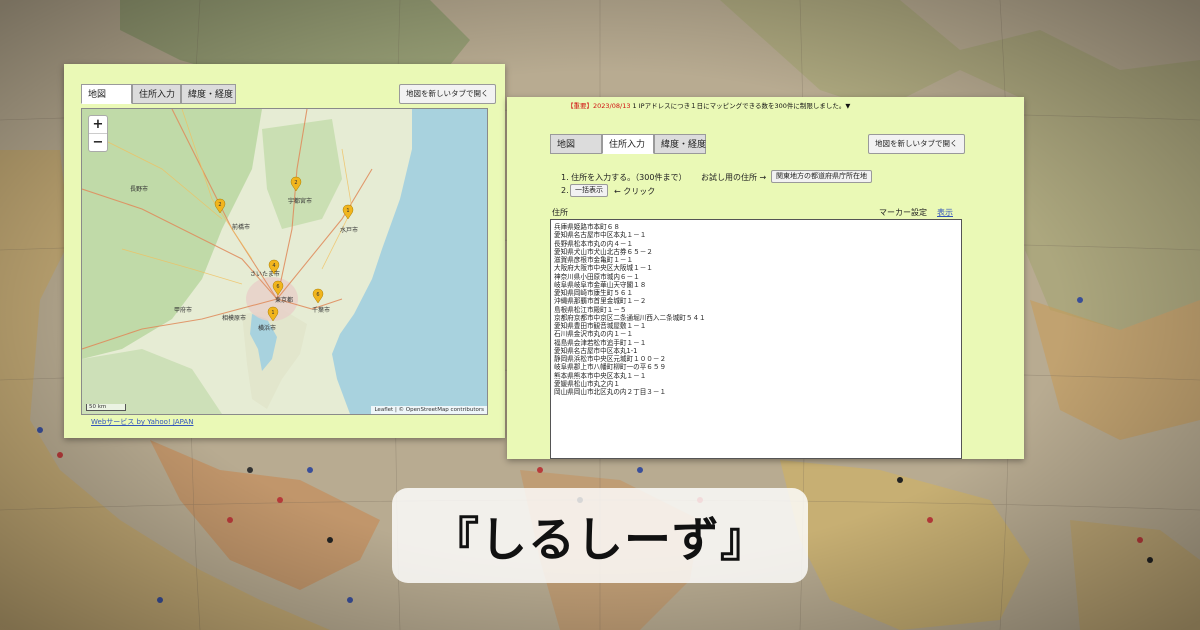 This screenshot has width=1200, height=630. Describe the element at coordinates (594, 260) in the screenshot. I see `address-line: 滋賀県彦根市金亀町１－１` at that location.